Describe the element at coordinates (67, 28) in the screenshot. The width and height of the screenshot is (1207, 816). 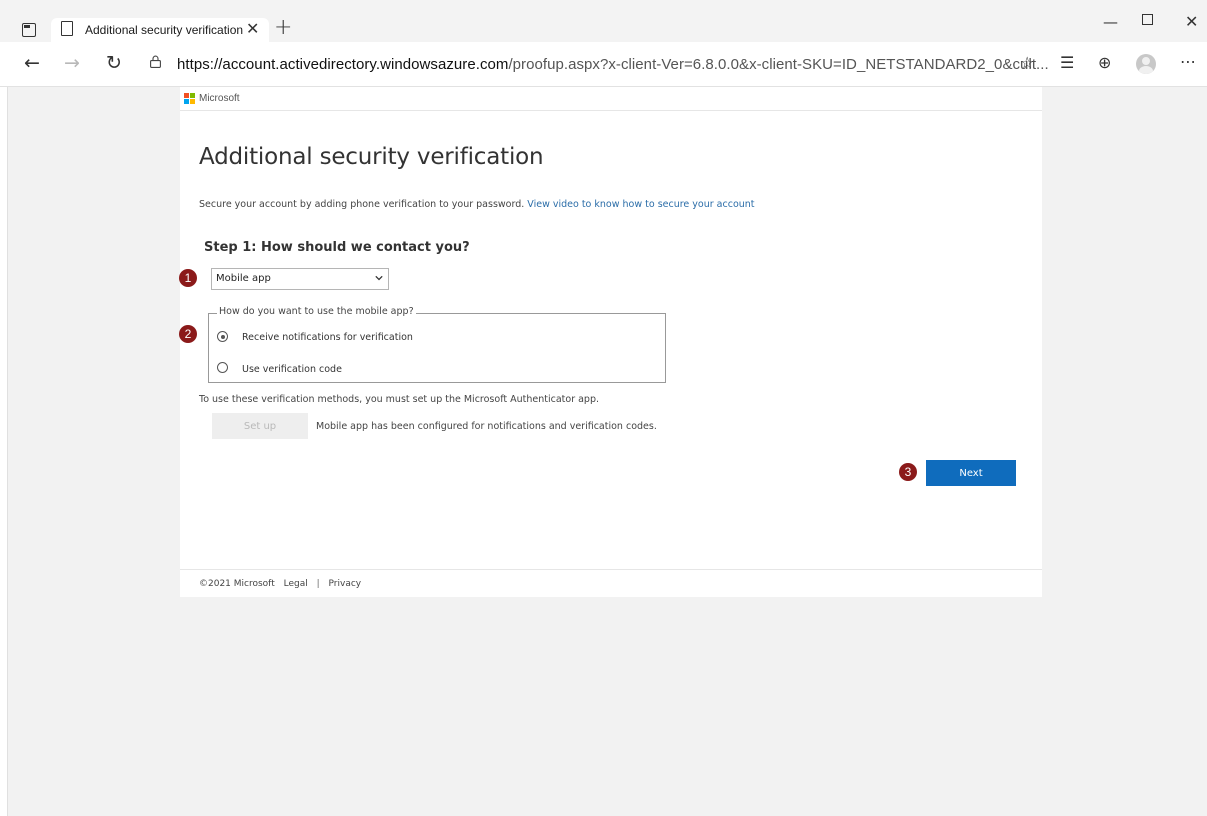
I see `page-icon` at that location.